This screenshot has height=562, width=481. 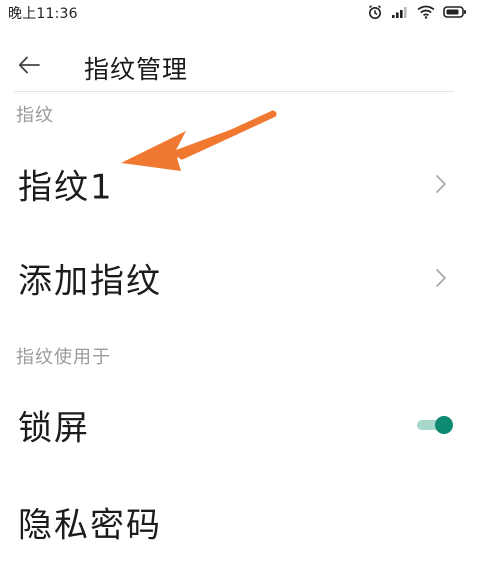 I want to click on lock-screen-row: 锁屏, so click(x=240, y=425).